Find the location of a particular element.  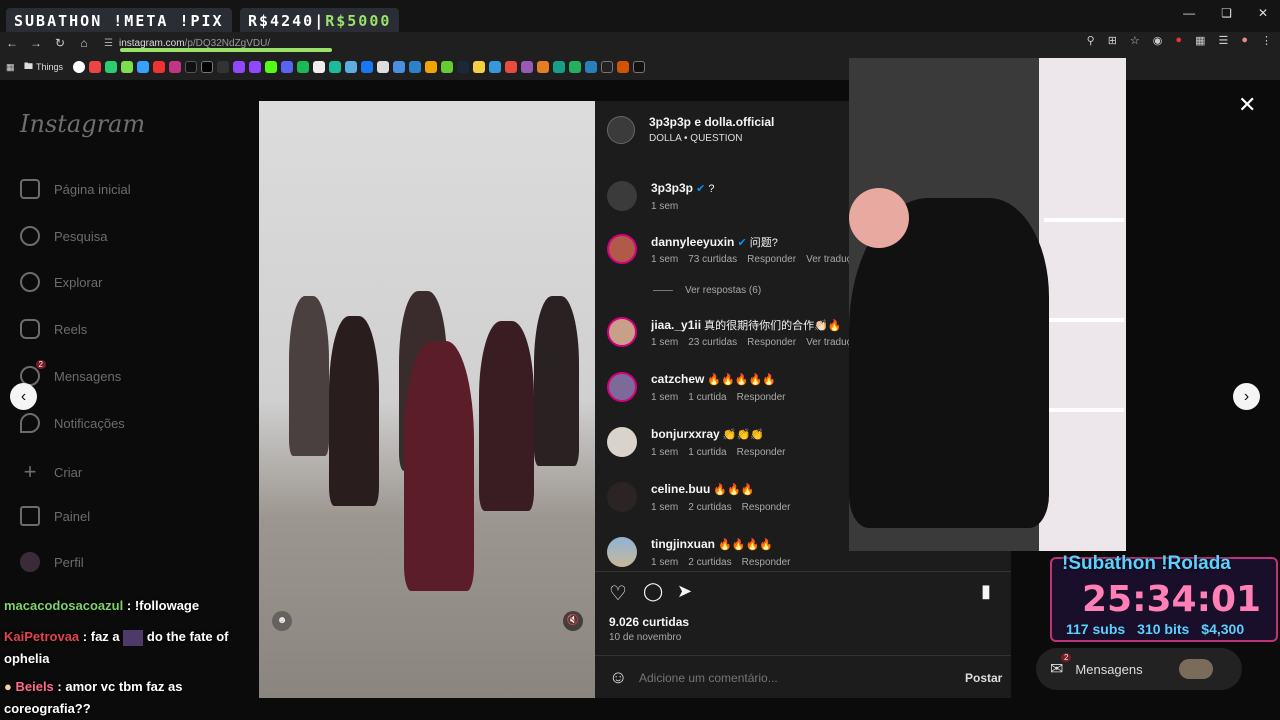

bookmark-tiktok-icon is located at coordinates (191, 67).